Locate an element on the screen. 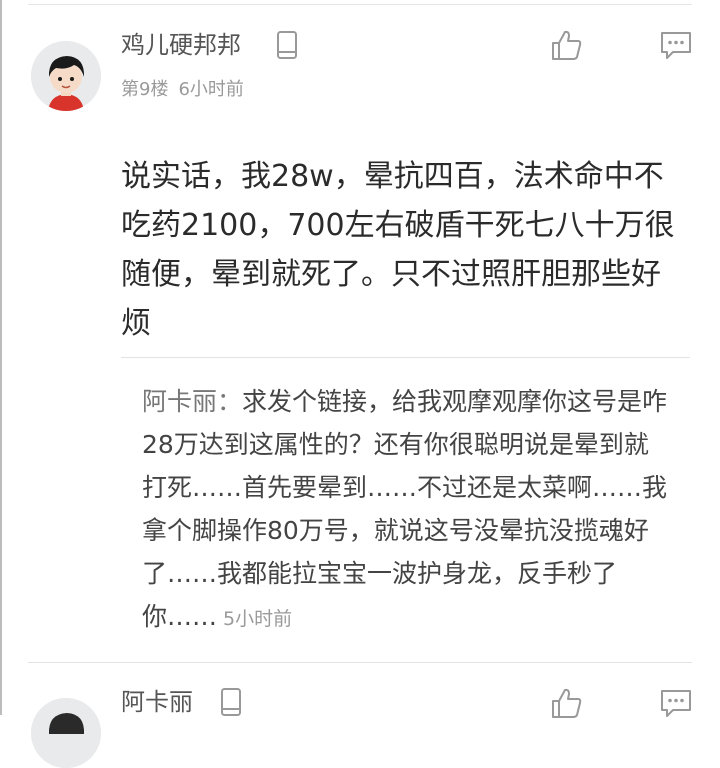  reply-divider is located at coordinates (405, 357).